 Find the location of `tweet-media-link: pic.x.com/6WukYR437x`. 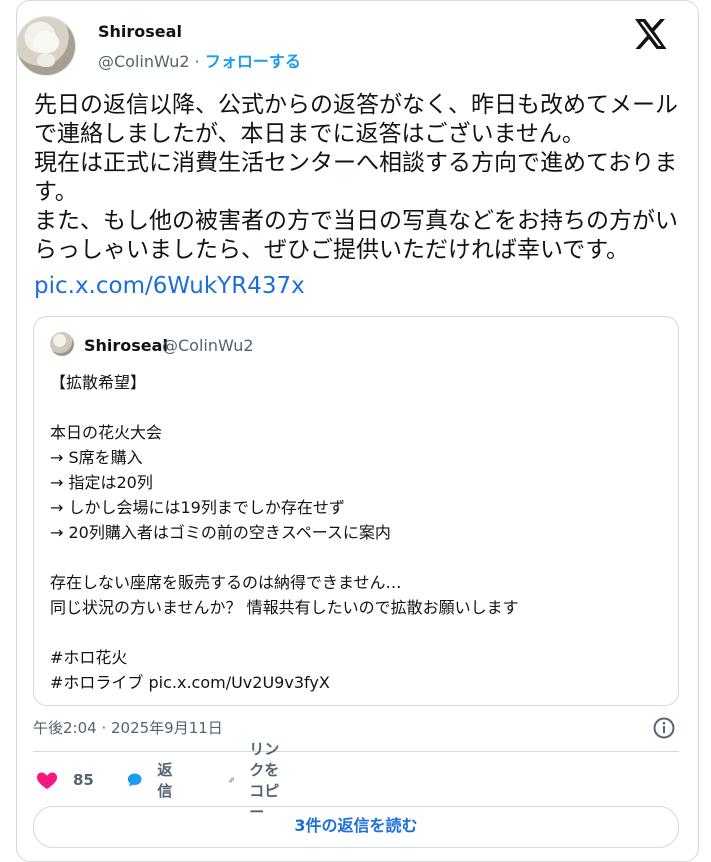

tweet-media-link: pic.x.com/6WukYR437x is located at coordinates (169, 286).